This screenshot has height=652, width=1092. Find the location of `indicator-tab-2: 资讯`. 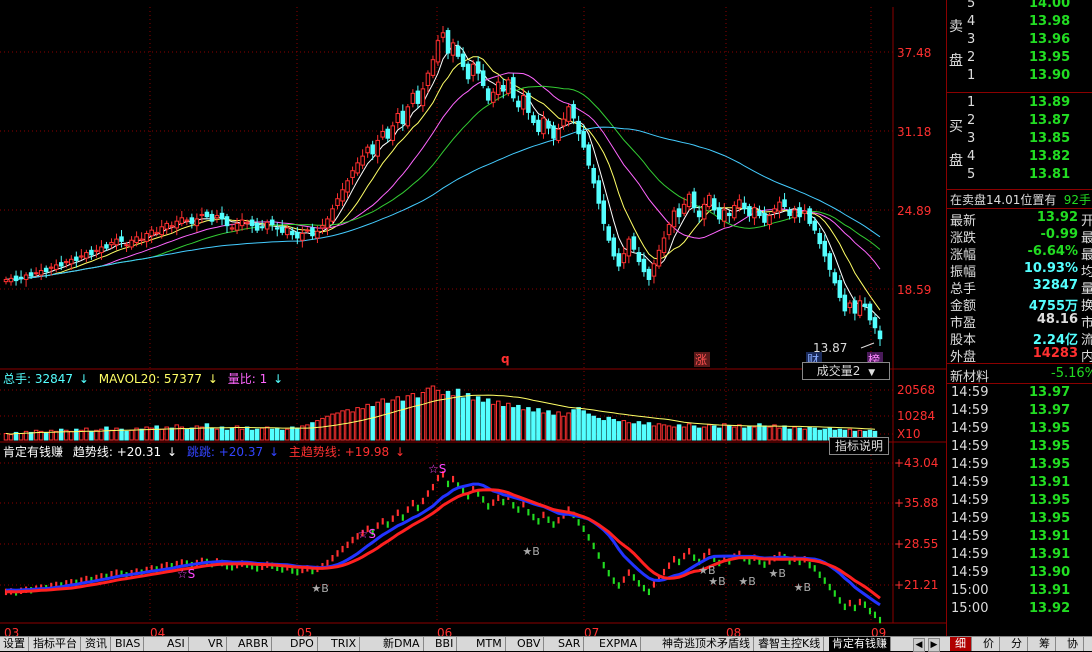

indicator-tab-2: 资讯 is located at coordinates (96, 644).